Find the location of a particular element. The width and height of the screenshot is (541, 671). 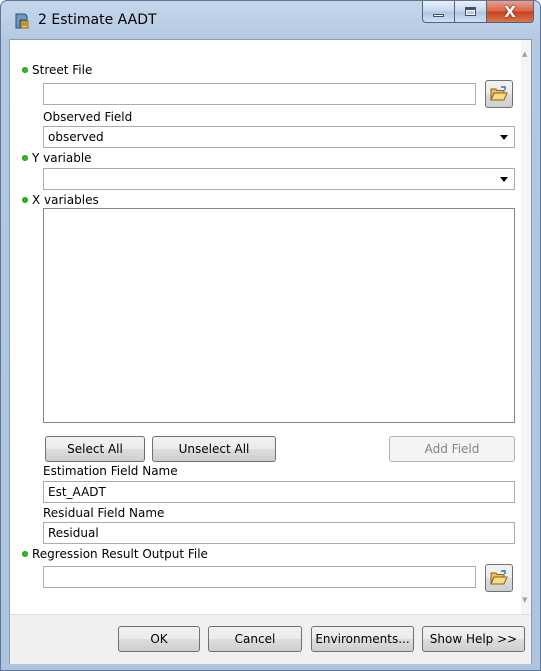

regression-output-label: Regression Result Output File is located at coordinates (115, 554).